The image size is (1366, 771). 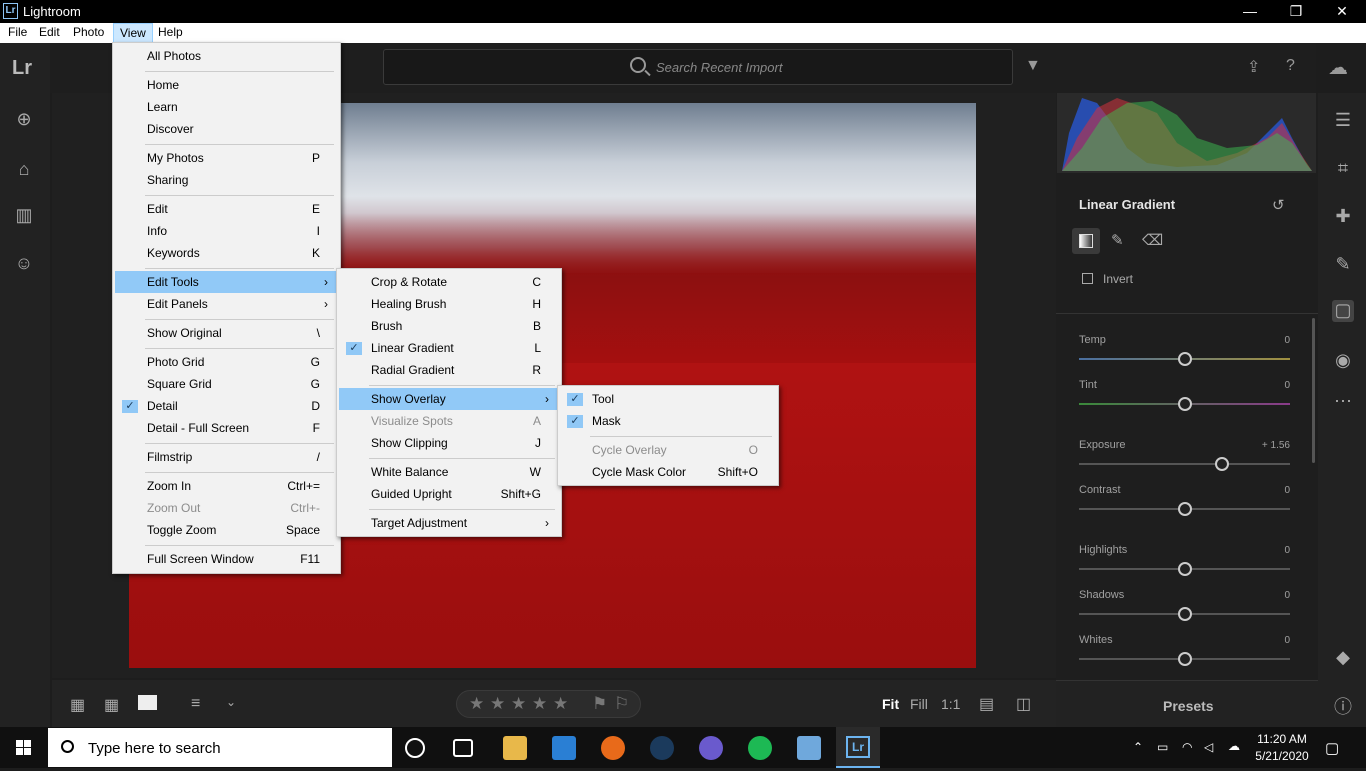 What do you see at coordinates (24, 216) in the screenshot?
I see `library-icon: ▥` at bounding box center [24, 216].